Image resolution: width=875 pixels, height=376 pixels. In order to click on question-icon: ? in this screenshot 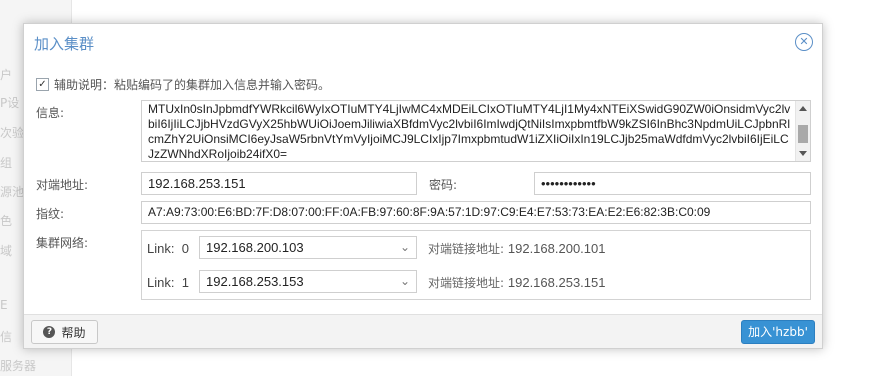, I will do `click(49, 332)`.